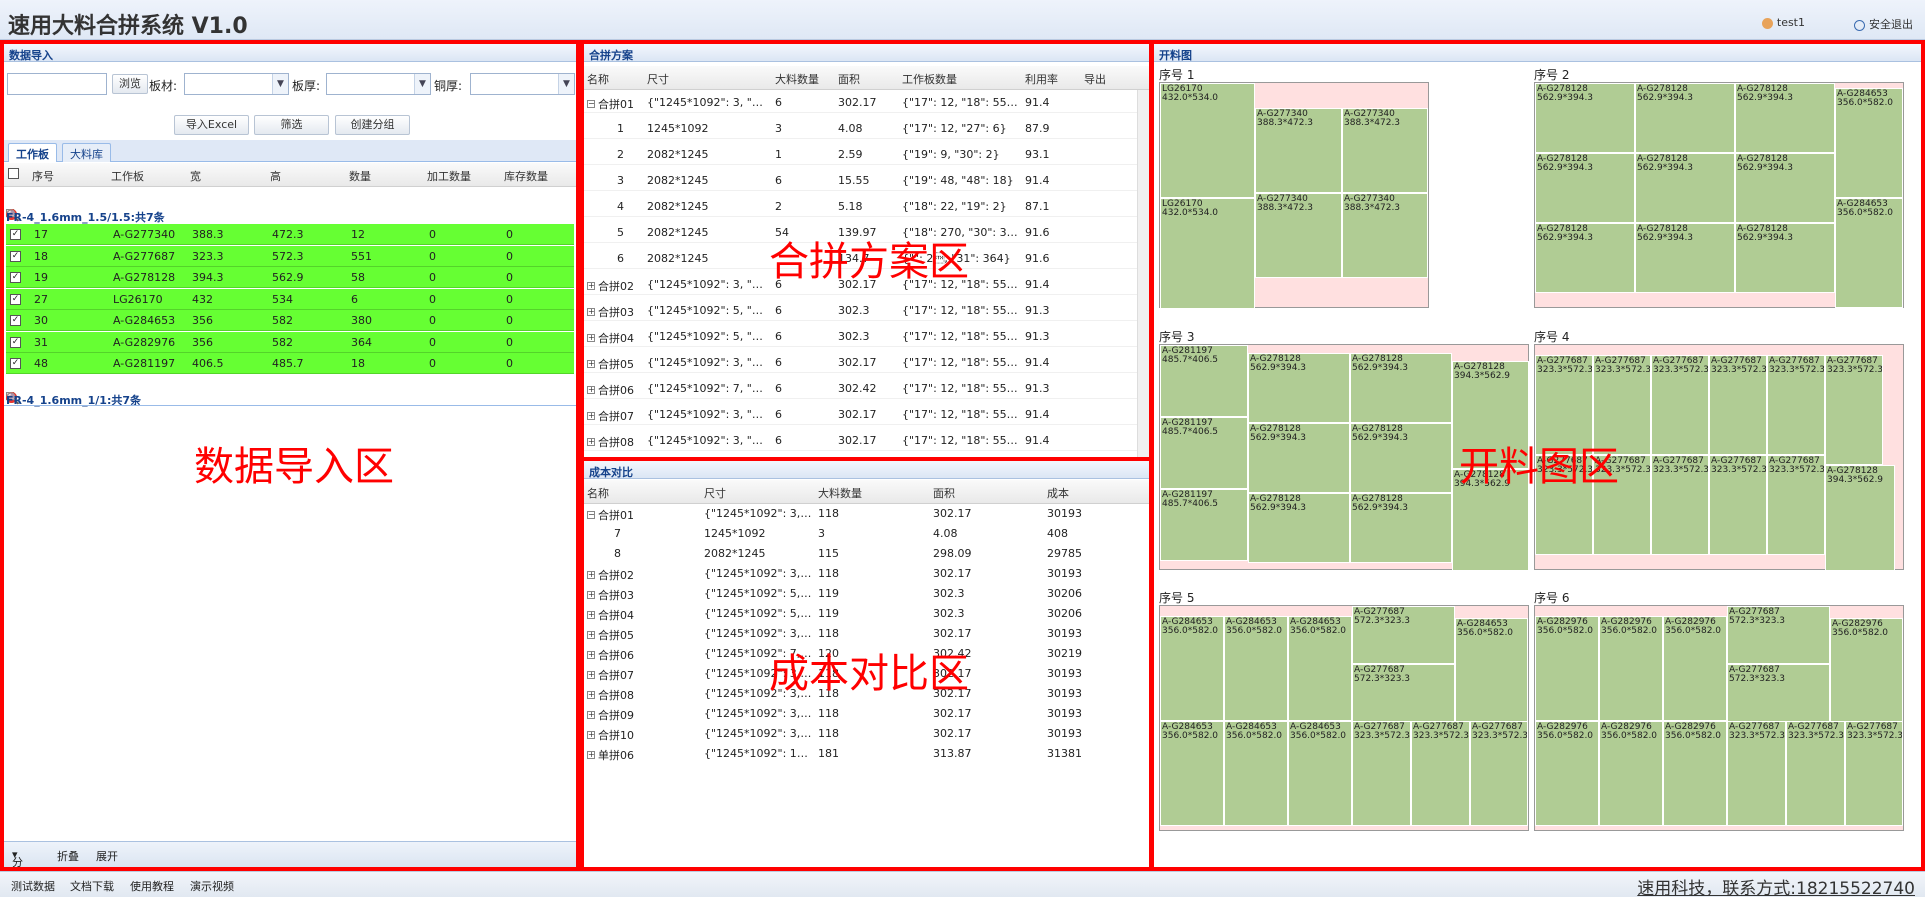 Image resolution: width=1925 pixels, height=899 pixels. What do you see at coordinates (866, 755) in the screenshot?
I see `cost-group-row: + 单拼06 {"1245*1092": 126... 181 313.87 31381` at bounding box center [866, 755].